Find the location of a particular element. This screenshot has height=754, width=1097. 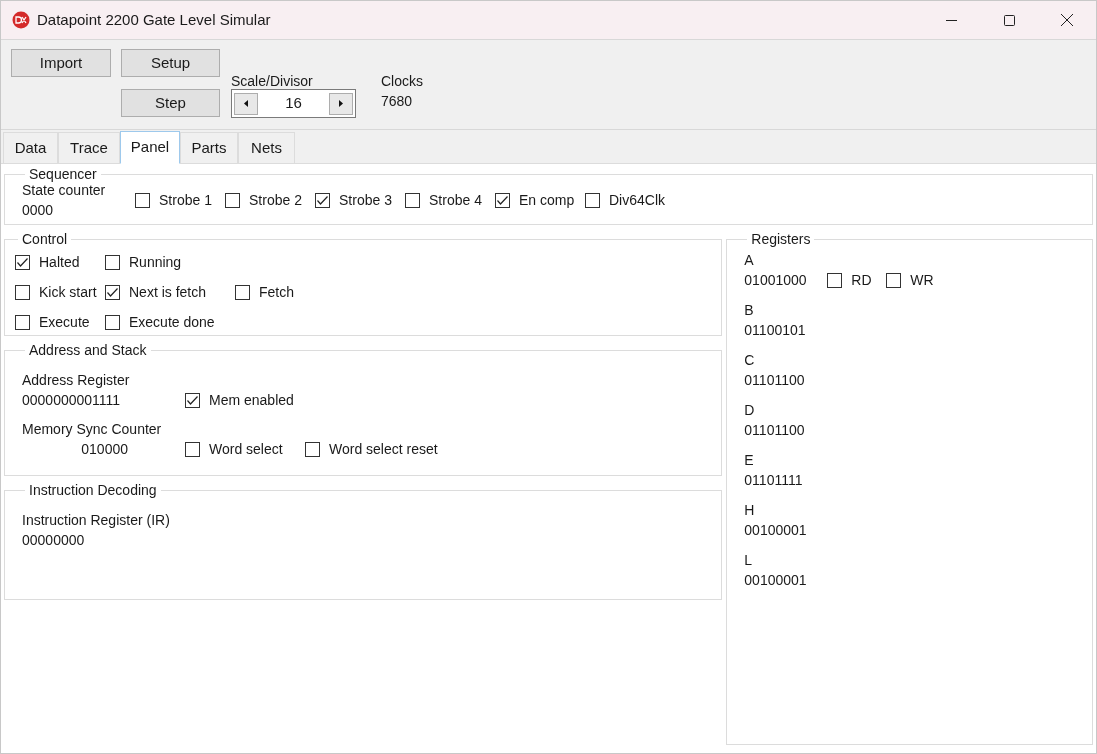

field-value: 0000 is located at coordinates (38, 210).